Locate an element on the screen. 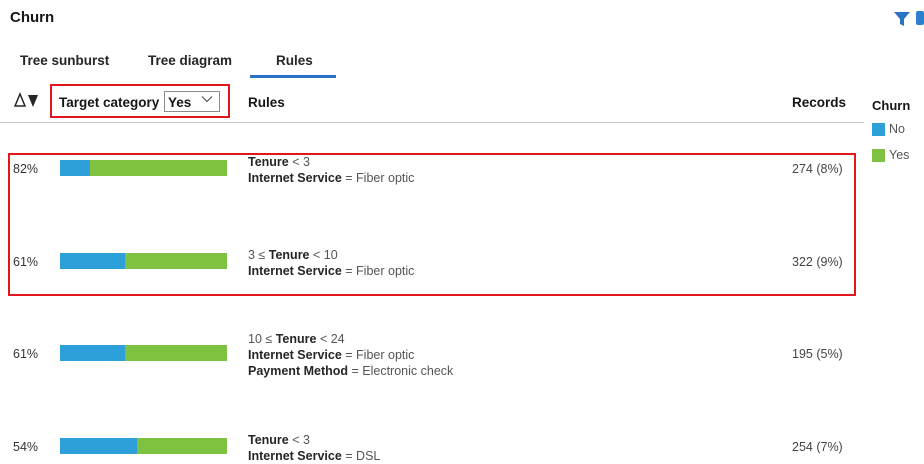 The width and height of the screenshot is (924, 464). legend-swatch-no is located at coordinates (878, 129).